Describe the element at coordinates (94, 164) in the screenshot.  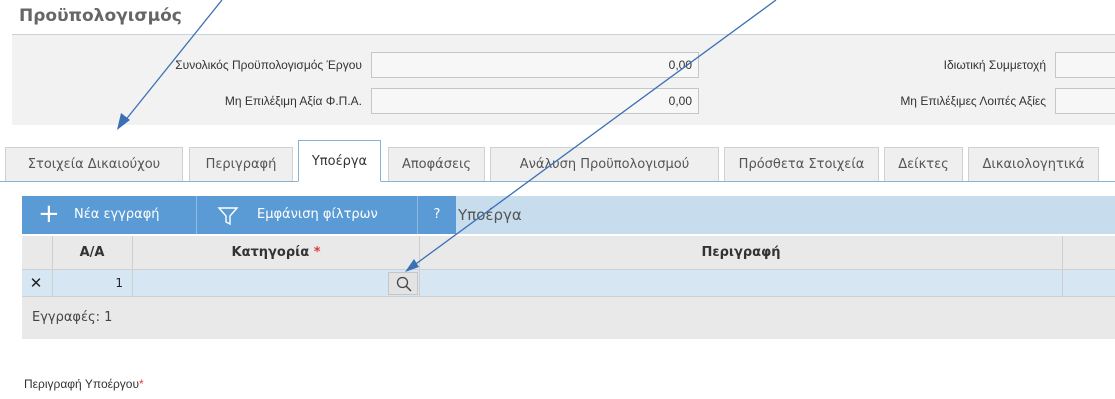
I see `tab-beneficiary: Στοιχεία Δικαιούχου` at that location.